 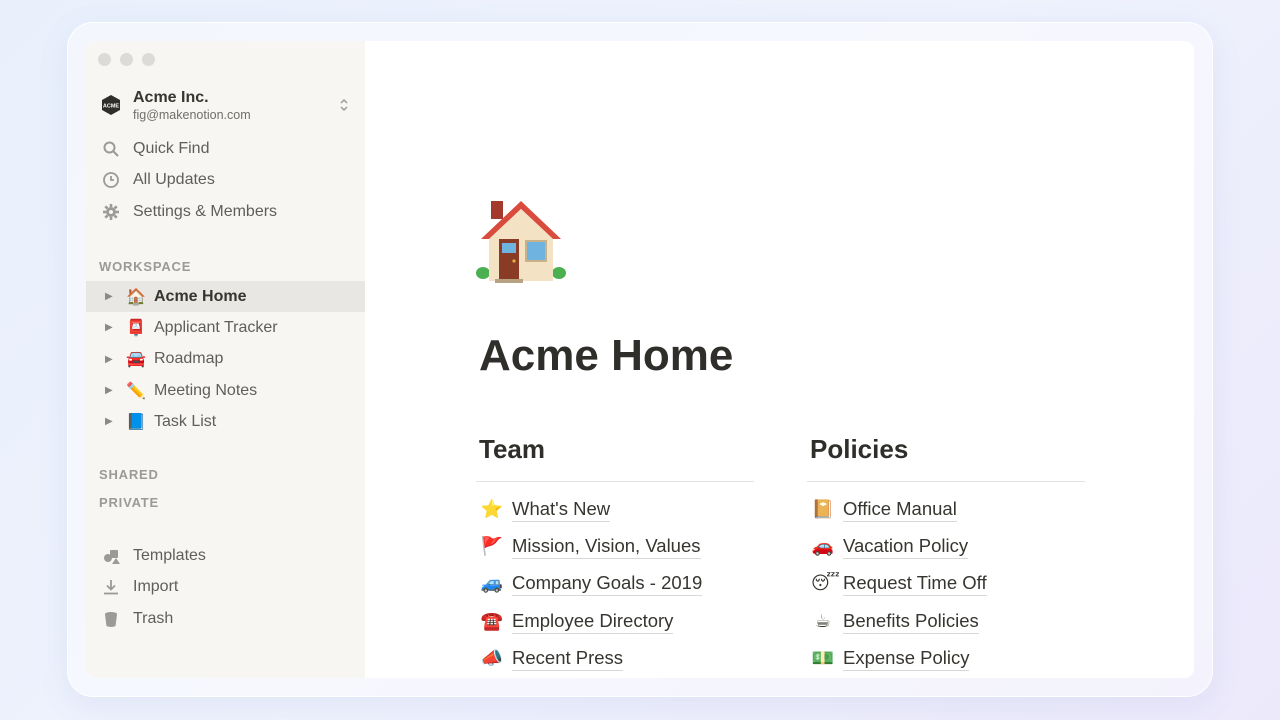 What do you see at coordinates (915, 584) in the screenshot?
I see `page-link-label: Request Time Off` at bounding box center [915, 584].